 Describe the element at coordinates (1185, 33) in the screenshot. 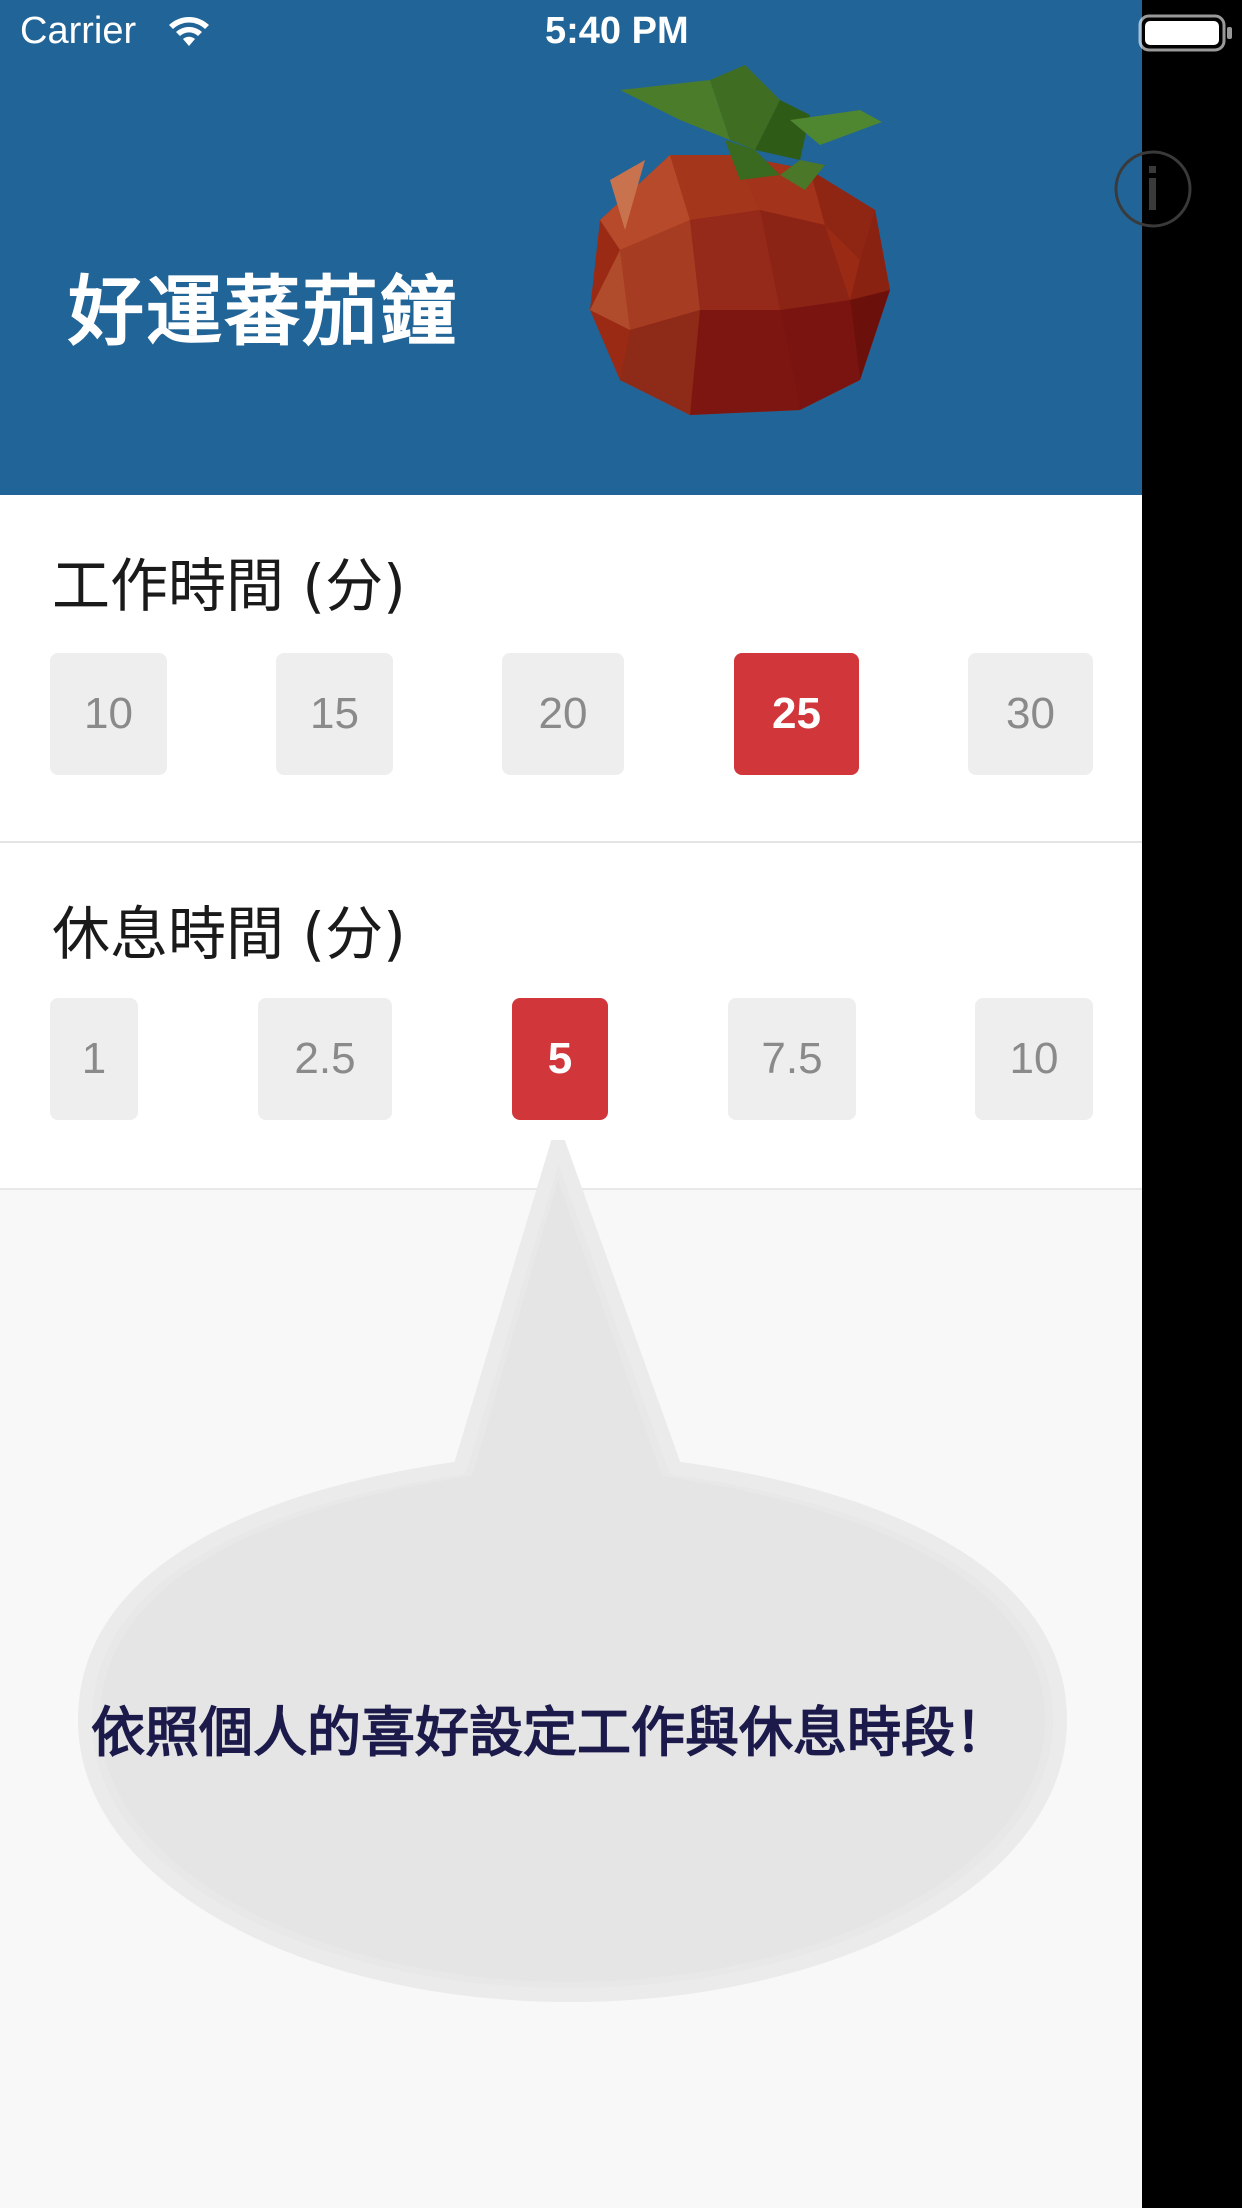

I see `battery-icon` at that location.